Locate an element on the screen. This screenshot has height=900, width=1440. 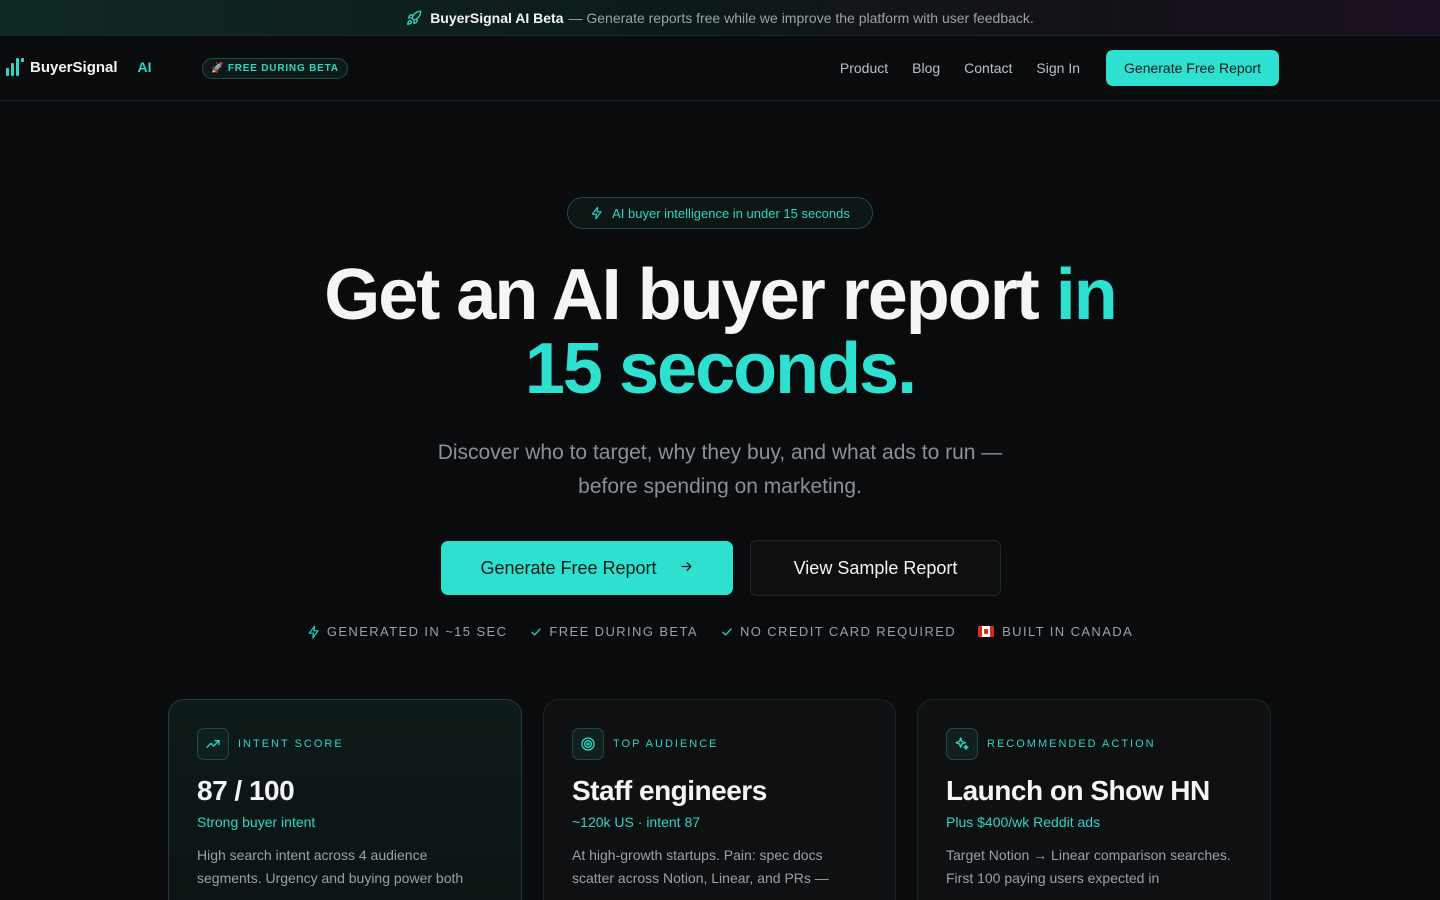
card-title: Staff engineers is located at coordinates (669, 790).